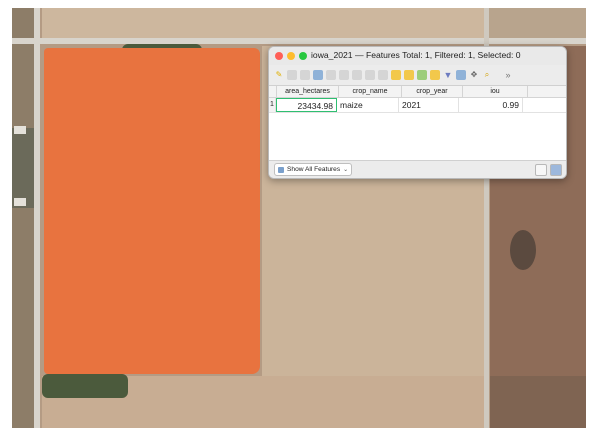 The image size is (594, 430). I want to click on table-bottom-bar: Show All Features ⌄, so click(417, 169).